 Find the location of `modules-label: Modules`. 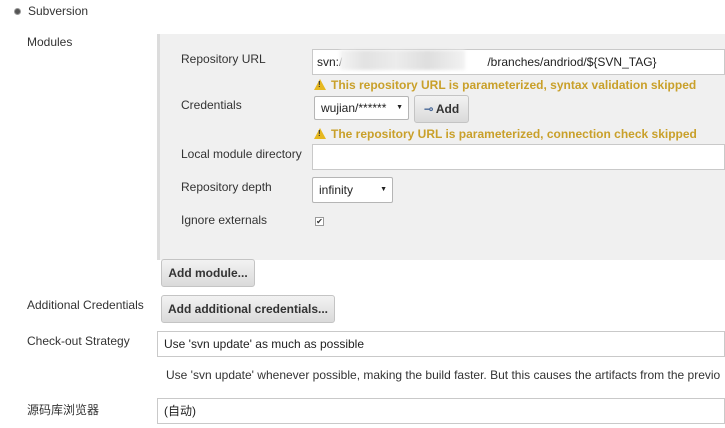

modules-label: Modules is located at coordinates (50, 42).